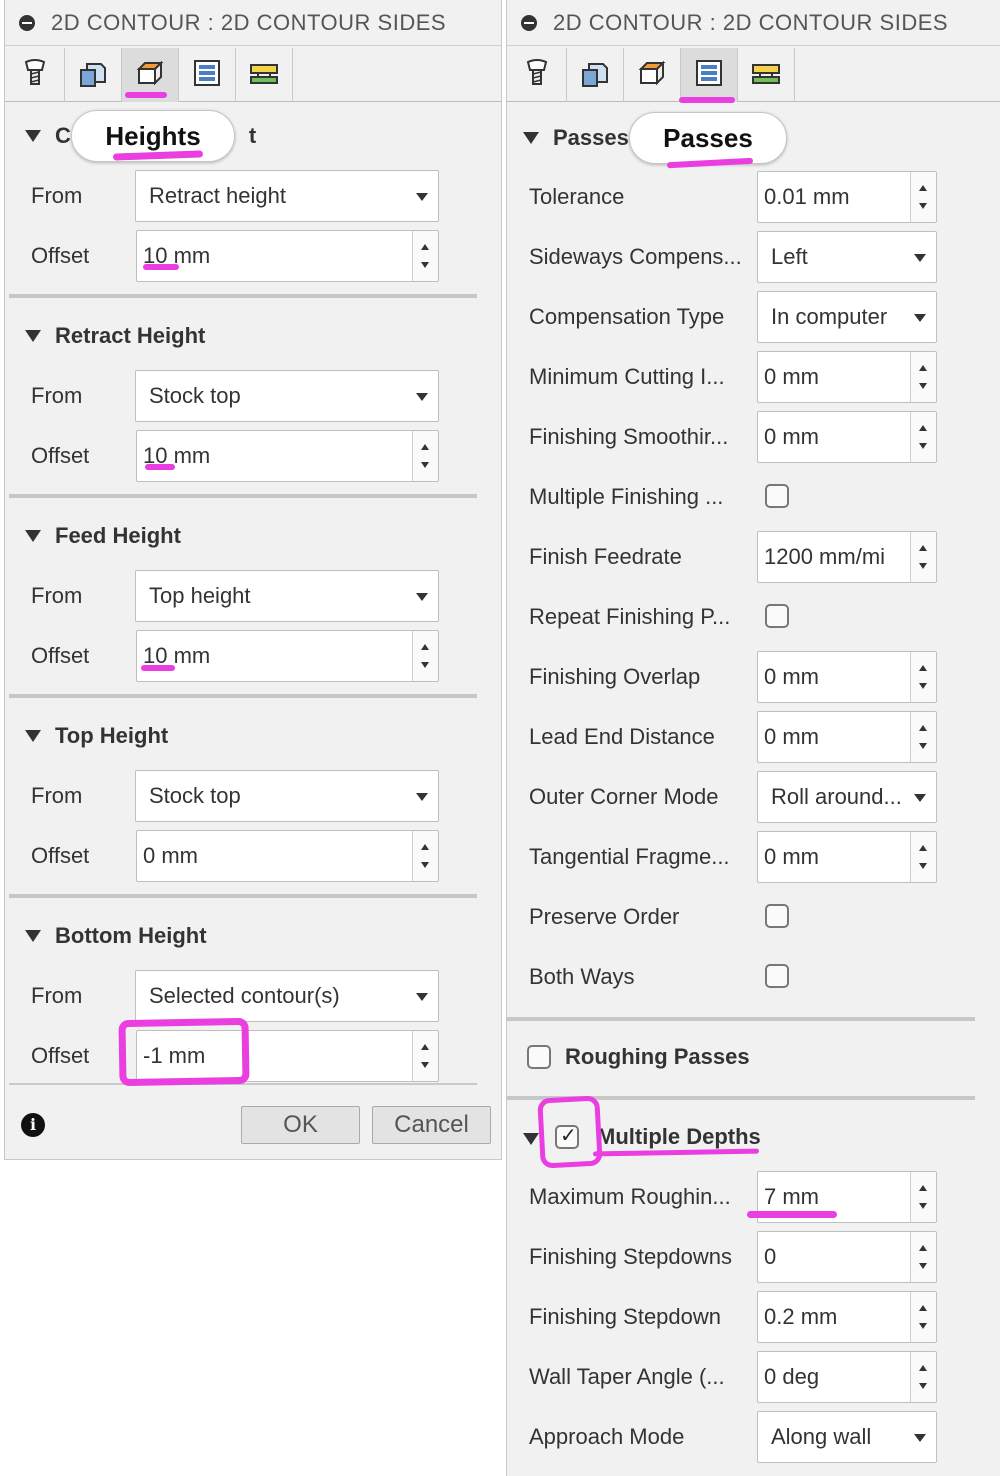 The height and width of the screenshot is (1476, 1000). What do you see at coordinates (847, 437) in the screenshot?
I see `finishing-smoothir-spinner: 0 mm` at bounding box center [847, 437].